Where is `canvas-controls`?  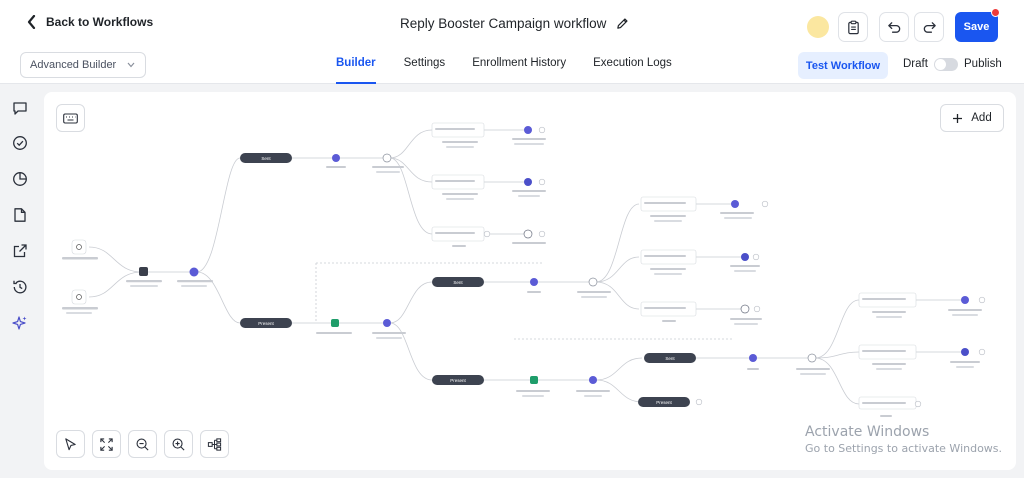
canvas-controls is located at coordinates (142, 444).